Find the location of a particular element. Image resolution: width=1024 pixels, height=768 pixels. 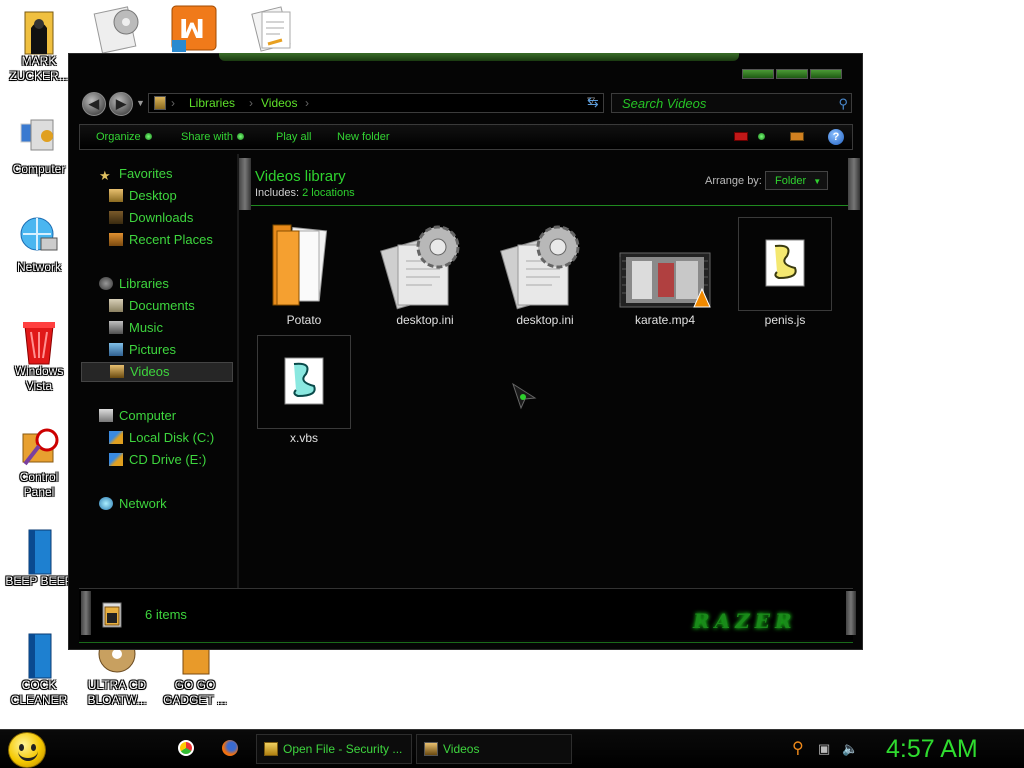

search-input is located at coordinates (731, 103).